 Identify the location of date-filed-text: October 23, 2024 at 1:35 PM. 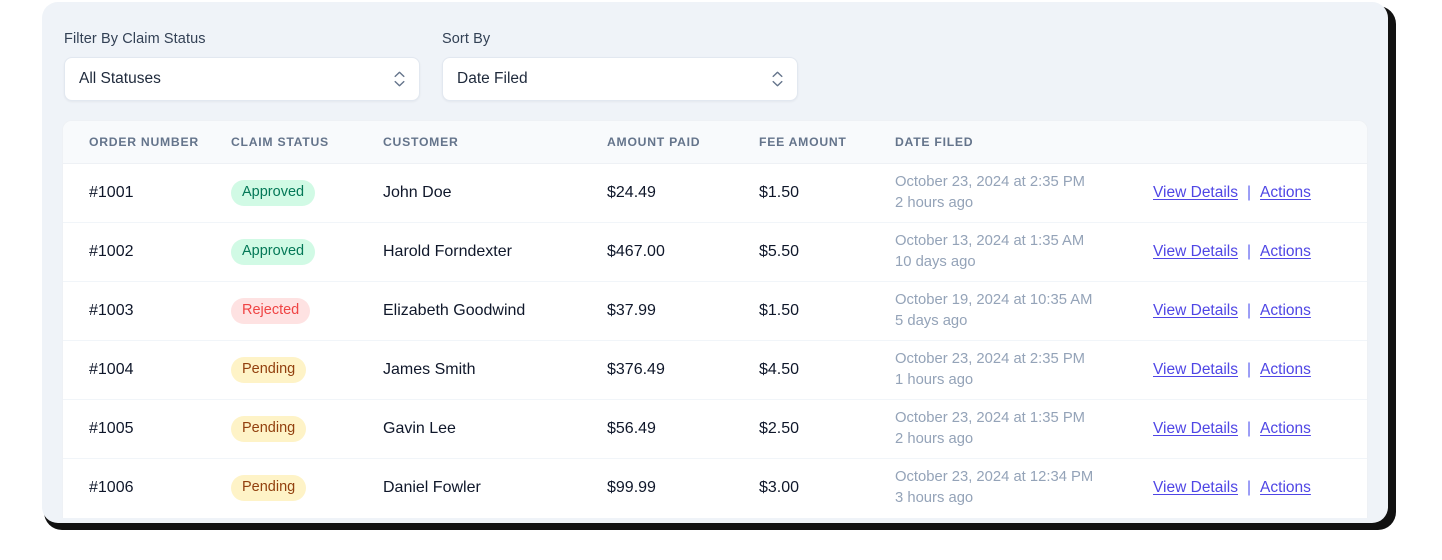
(990, 418).